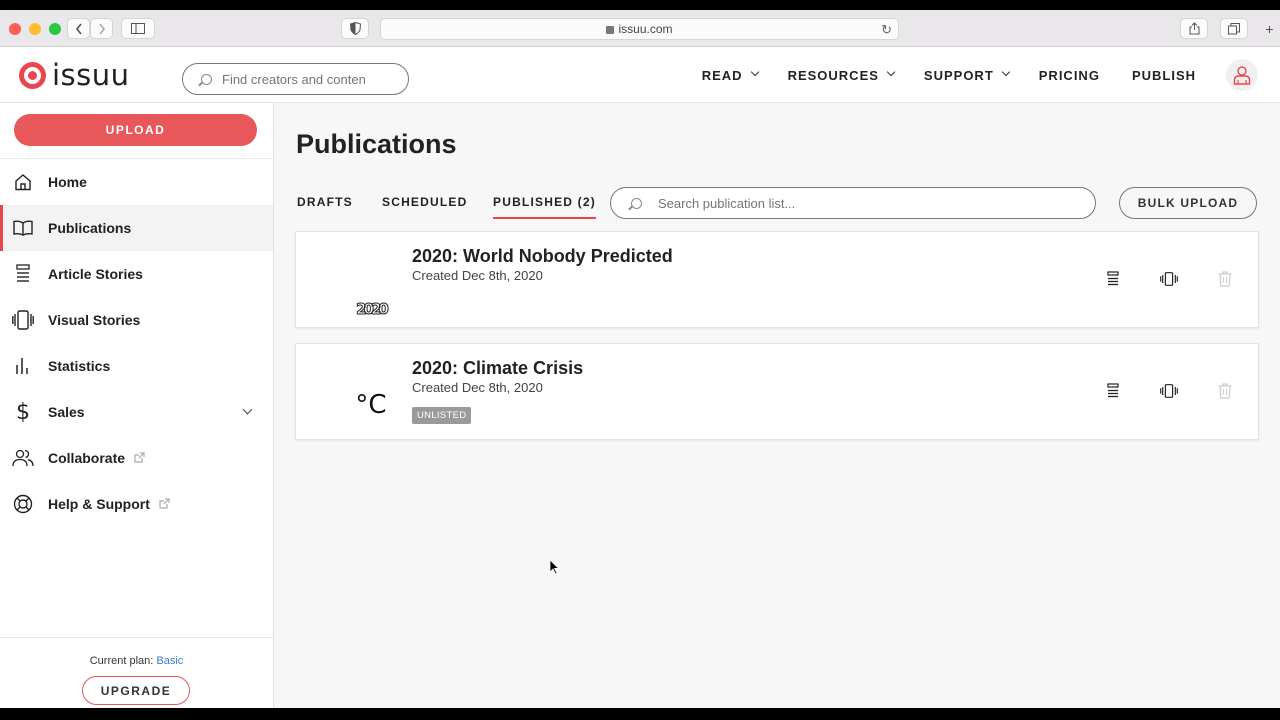  What do you see at coordinates (55, 29) in the screenshot?
I see `zoom-window-button` at bounding box center [55, 29].